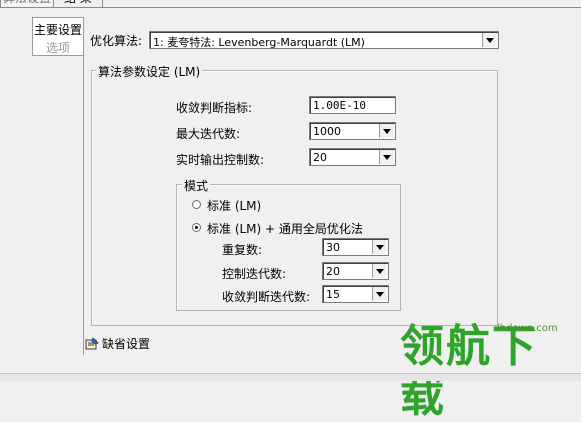  Describe the element at coordinates (220, 160) in the screenshot. I see `realtime-label: 实时输出控制数:` at that location.